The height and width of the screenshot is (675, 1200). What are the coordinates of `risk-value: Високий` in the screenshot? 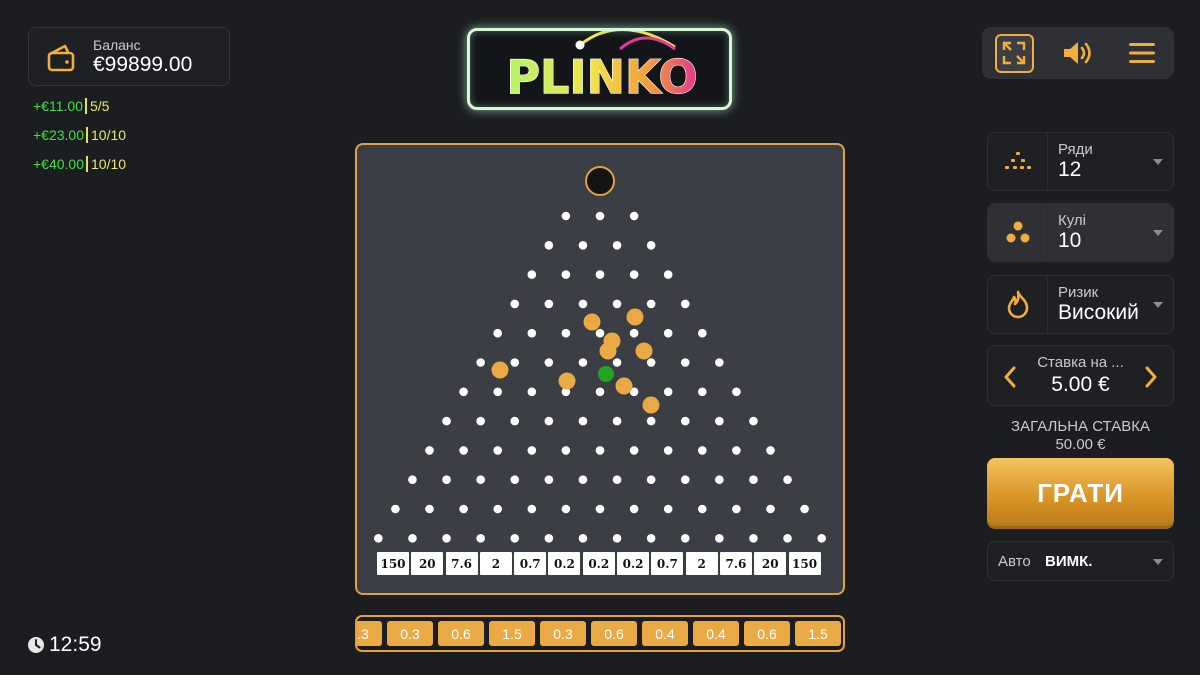 It's located at (1098, 312).